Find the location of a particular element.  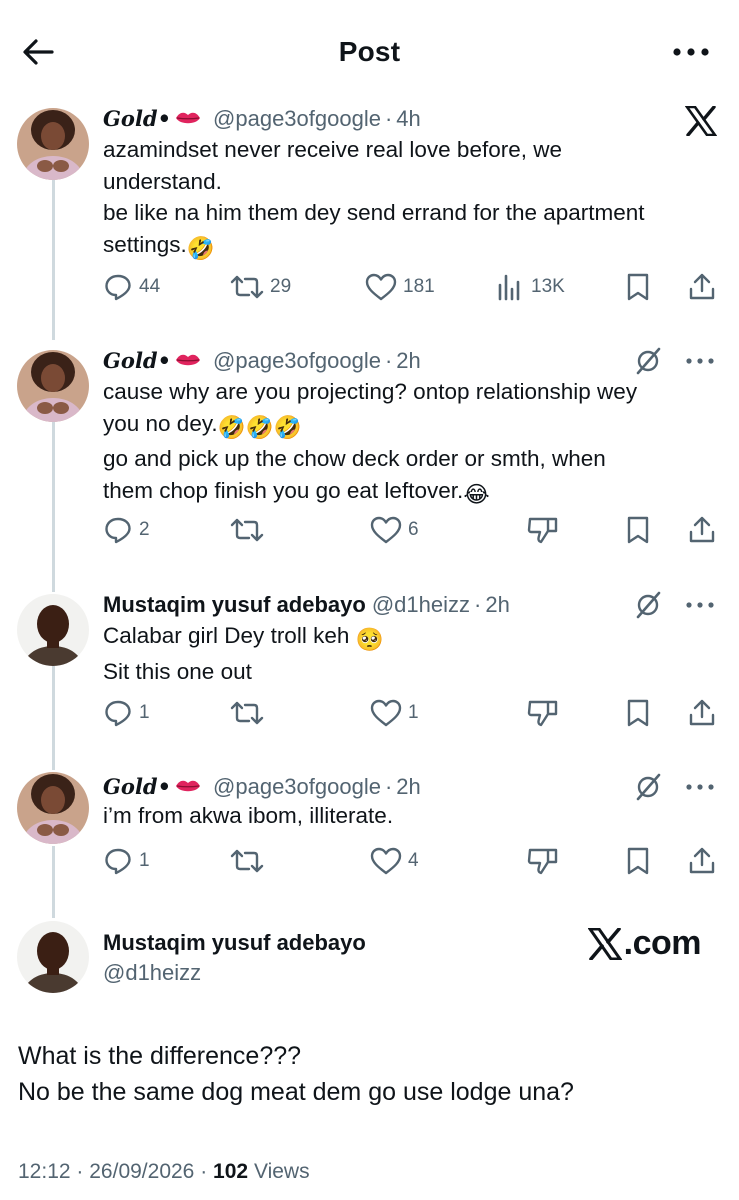

post-text-segment: settings. is located at coordinates (145, 244).